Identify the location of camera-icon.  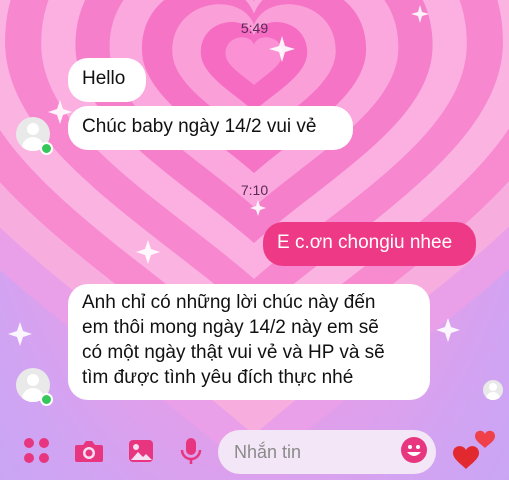
(89, 451).